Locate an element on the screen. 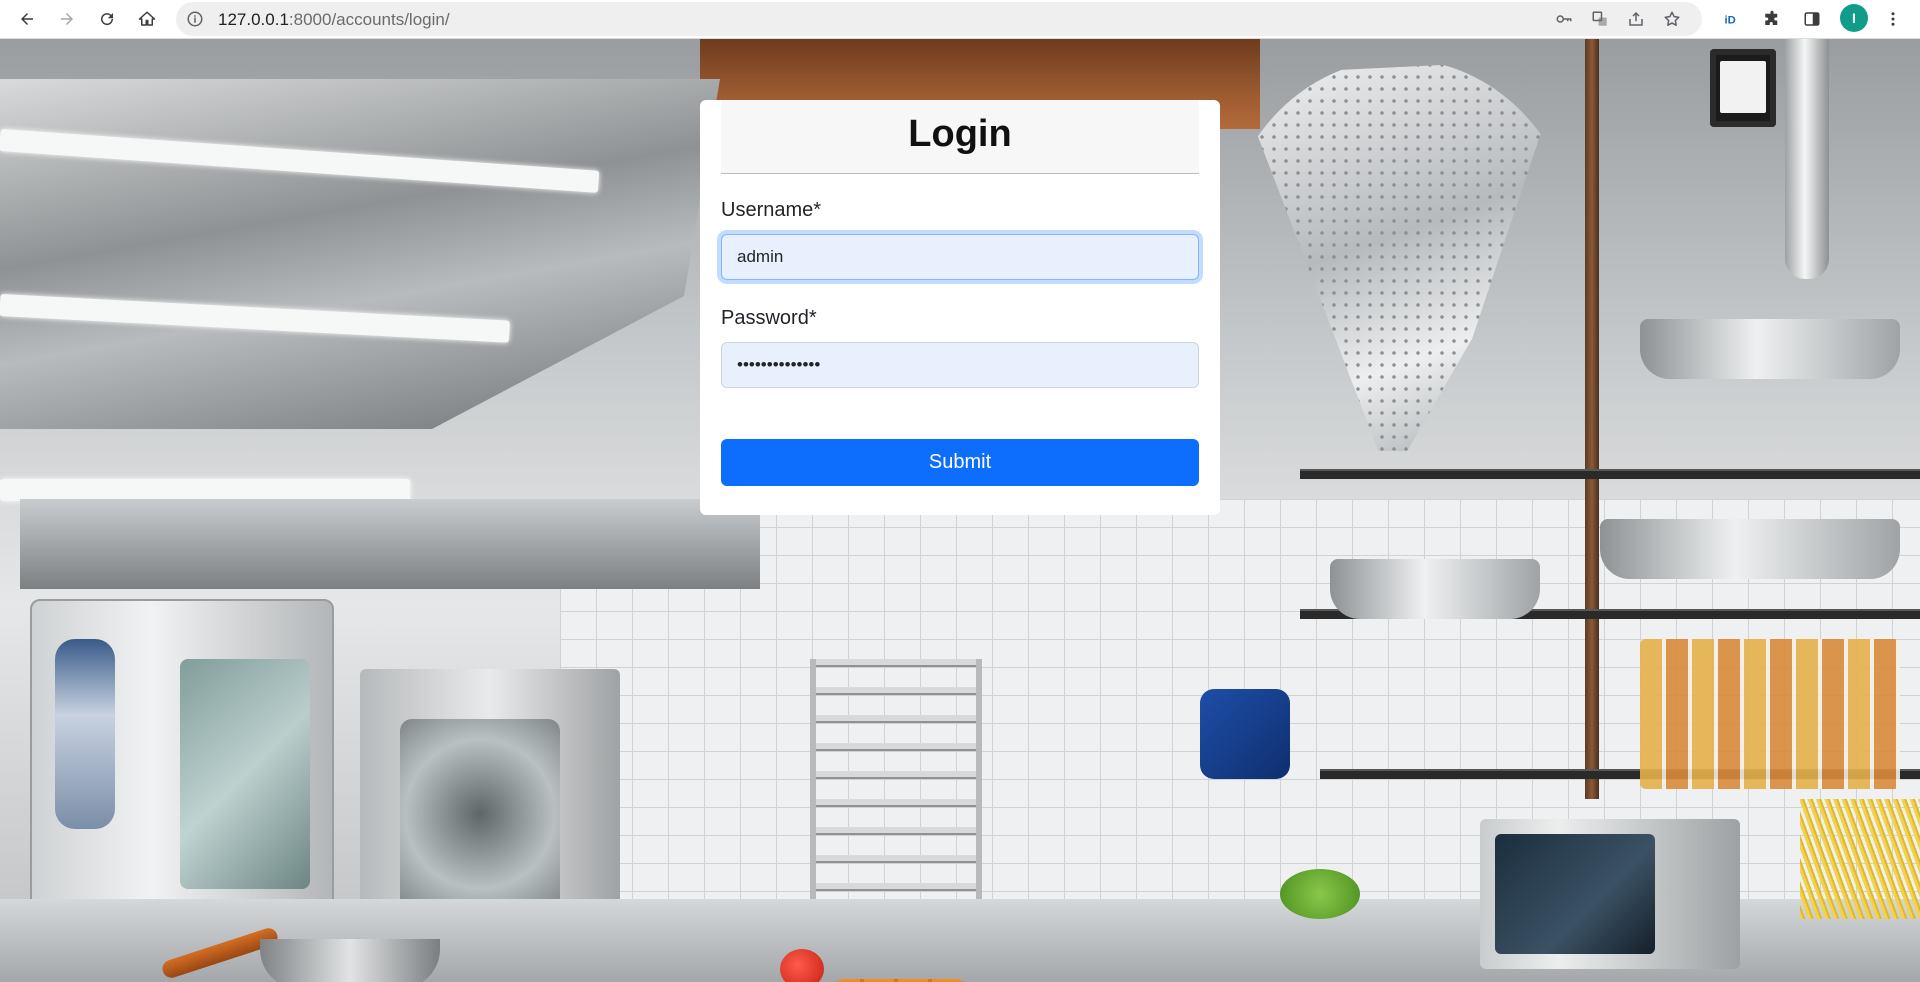 Image resolution: width=1920 pixels, height=982 pixels. home-icon is located at coordinates (147, 19).